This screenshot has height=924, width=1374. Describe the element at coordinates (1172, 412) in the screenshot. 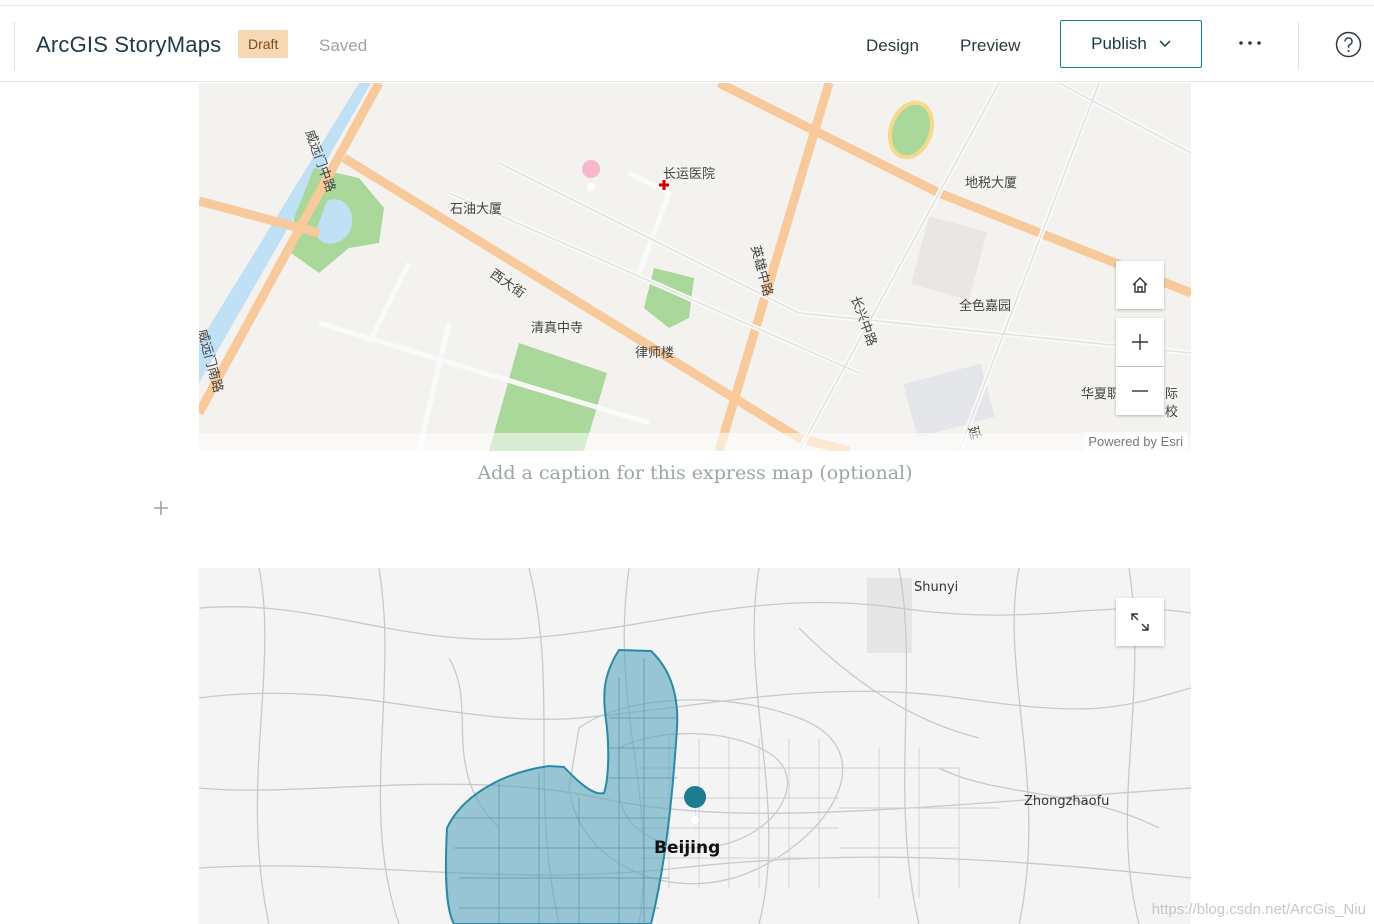

I see `map-label: 校` at that location.